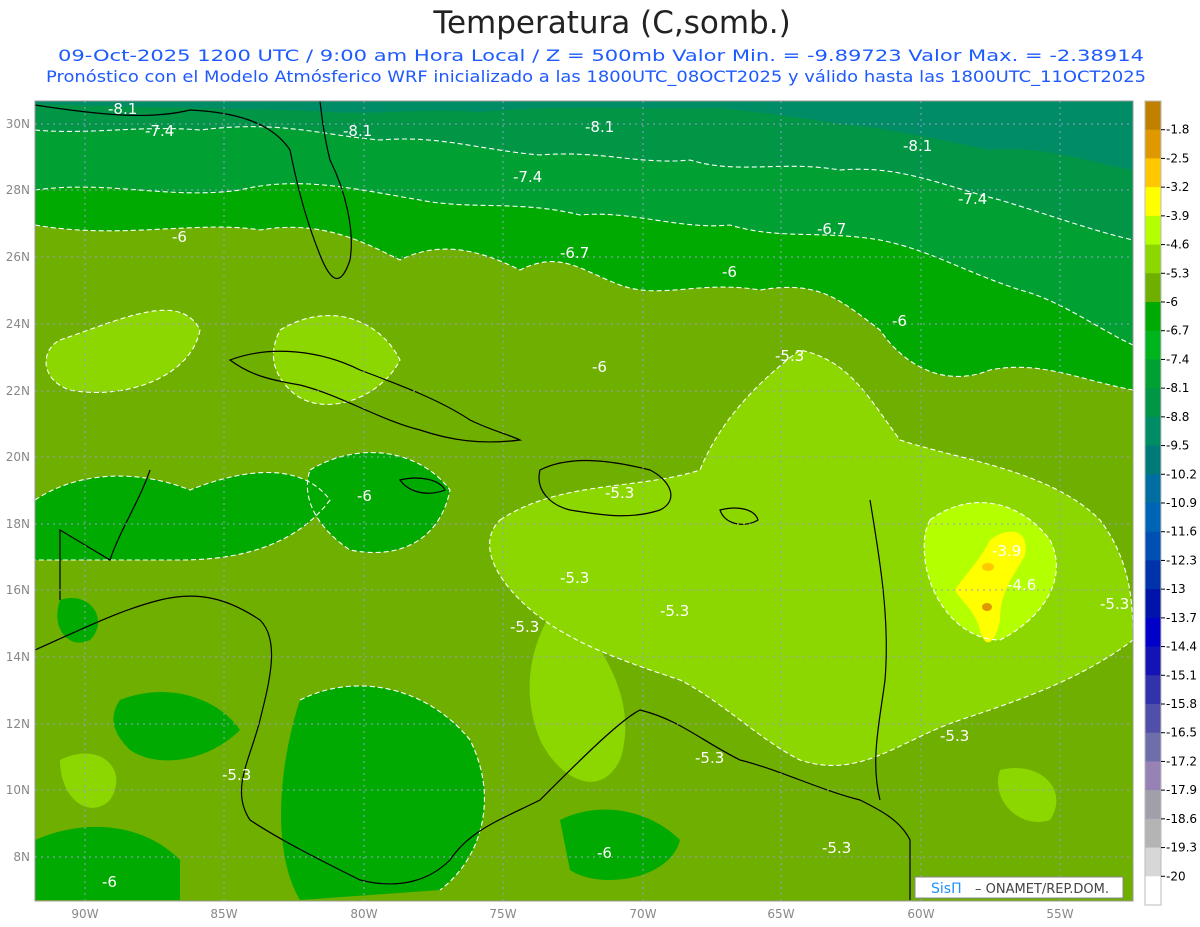 The height and width of the screenshot is (927, 1200). I want to click on colorbar-label: -4.6, so click(1177, 245).